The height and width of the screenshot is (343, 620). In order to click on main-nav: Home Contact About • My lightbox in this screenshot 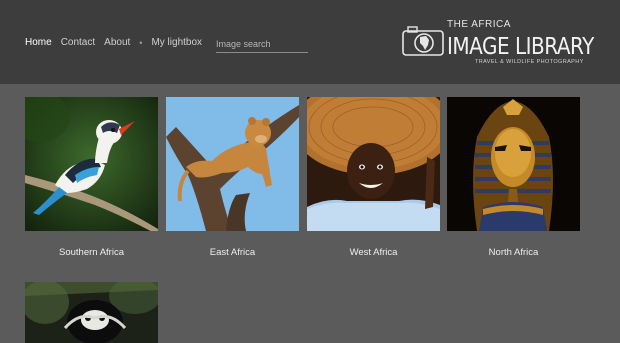, I will do `click(113, 42)`.